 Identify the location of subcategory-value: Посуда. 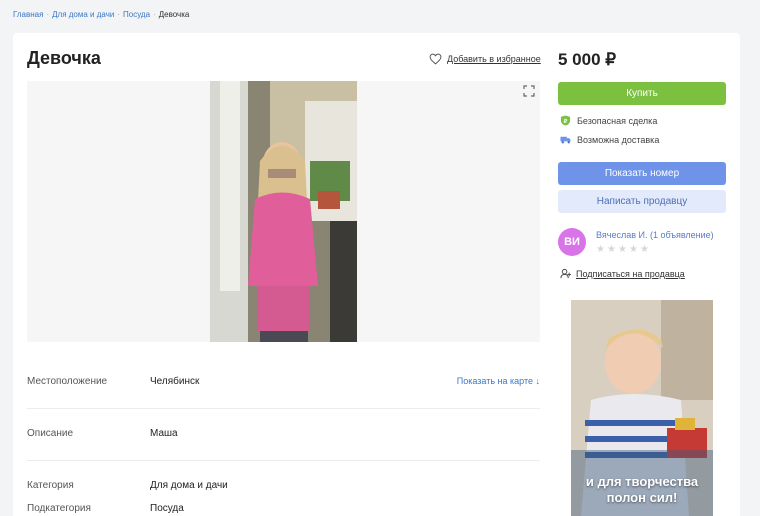
(167, 508).